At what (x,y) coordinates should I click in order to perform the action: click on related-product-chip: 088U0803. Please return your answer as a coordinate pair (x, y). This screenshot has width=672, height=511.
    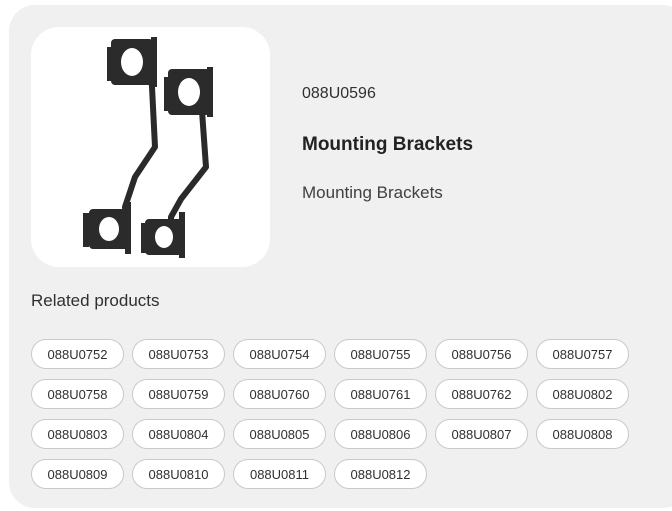
    Looking at the image, I should click on (77, 434).